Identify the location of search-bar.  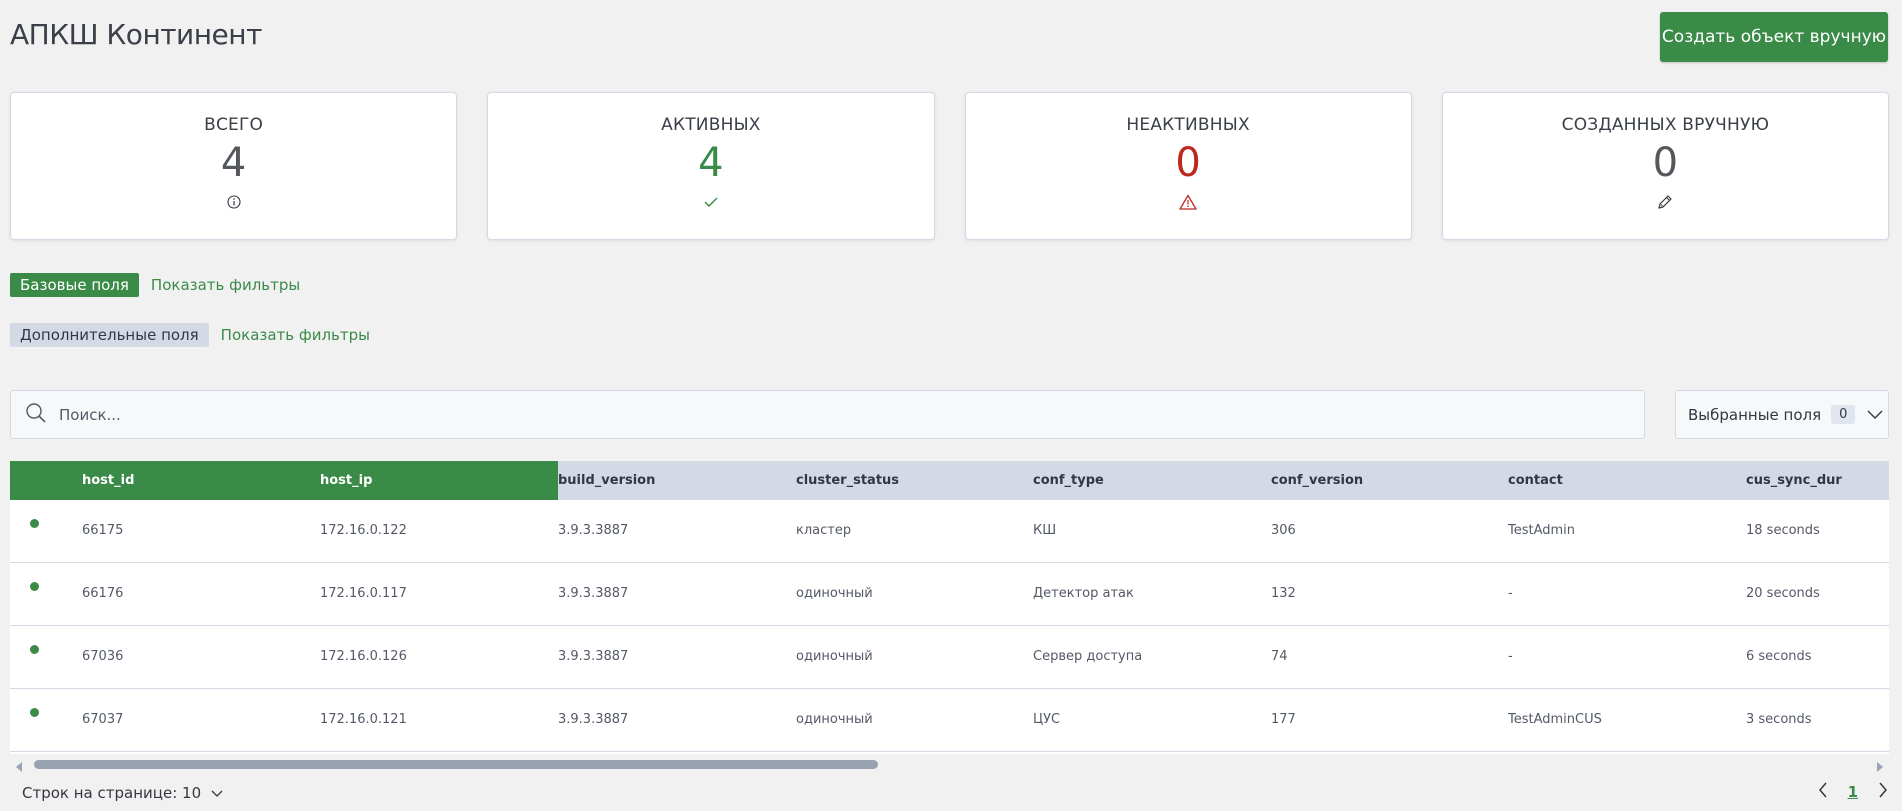
(827, 414).